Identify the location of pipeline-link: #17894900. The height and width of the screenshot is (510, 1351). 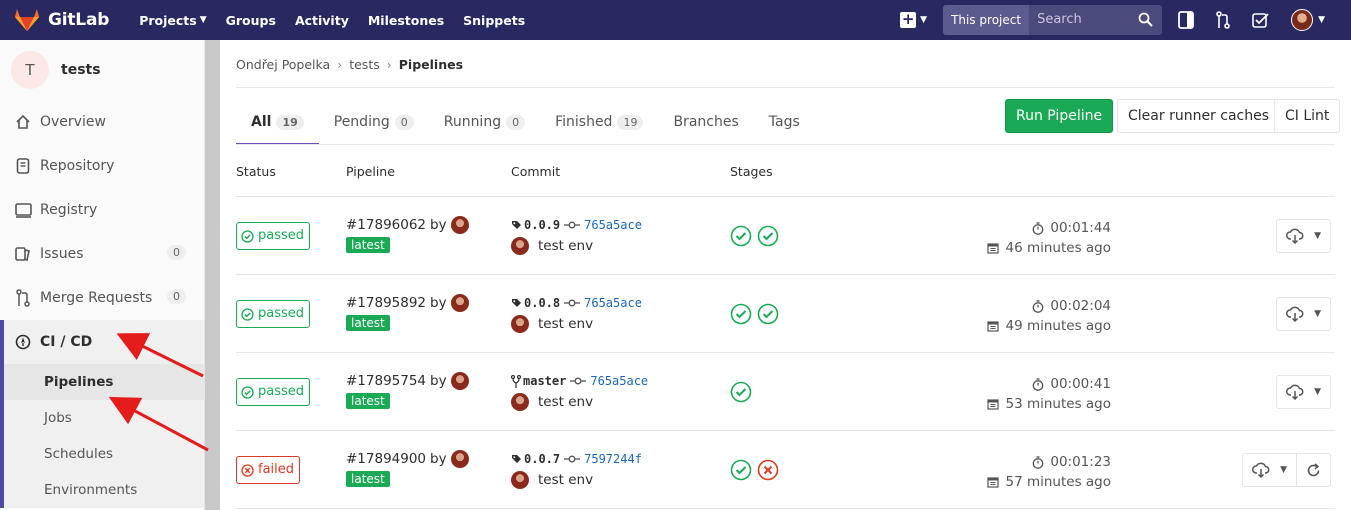
(386, 459).